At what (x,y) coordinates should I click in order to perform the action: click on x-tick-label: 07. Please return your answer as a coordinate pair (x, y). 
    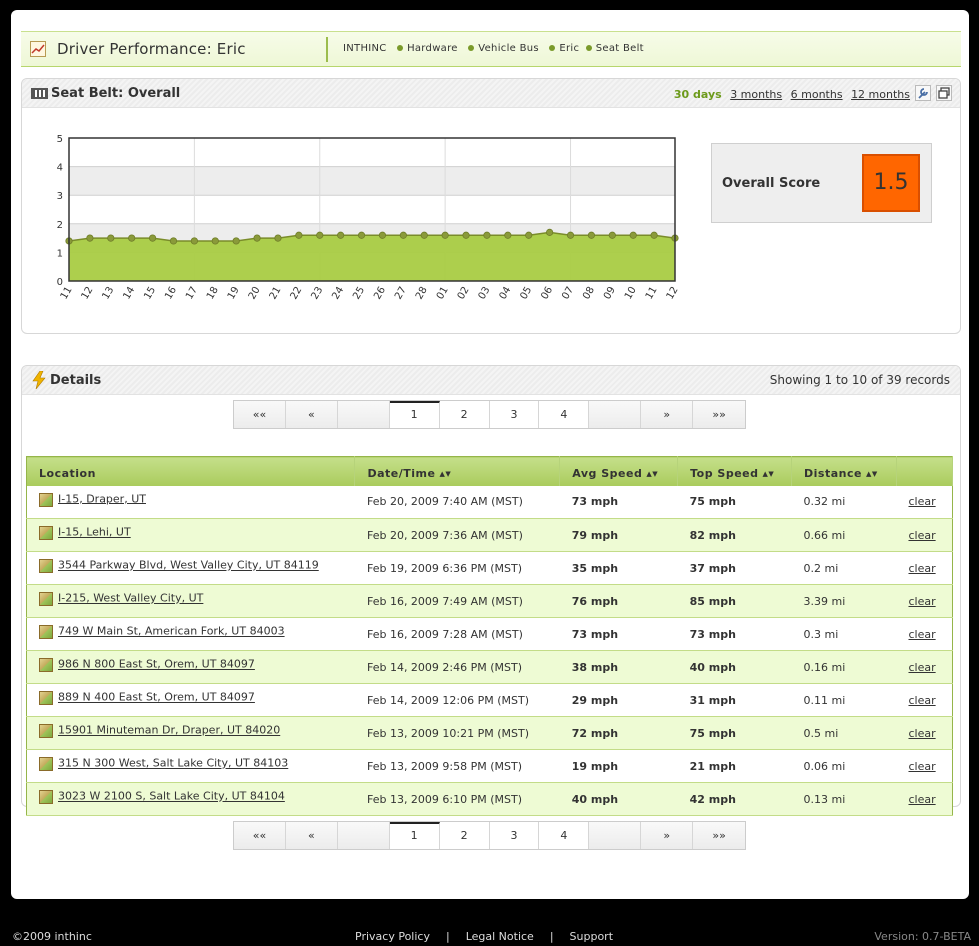
    Looking at the image, I should click on (568, 293).